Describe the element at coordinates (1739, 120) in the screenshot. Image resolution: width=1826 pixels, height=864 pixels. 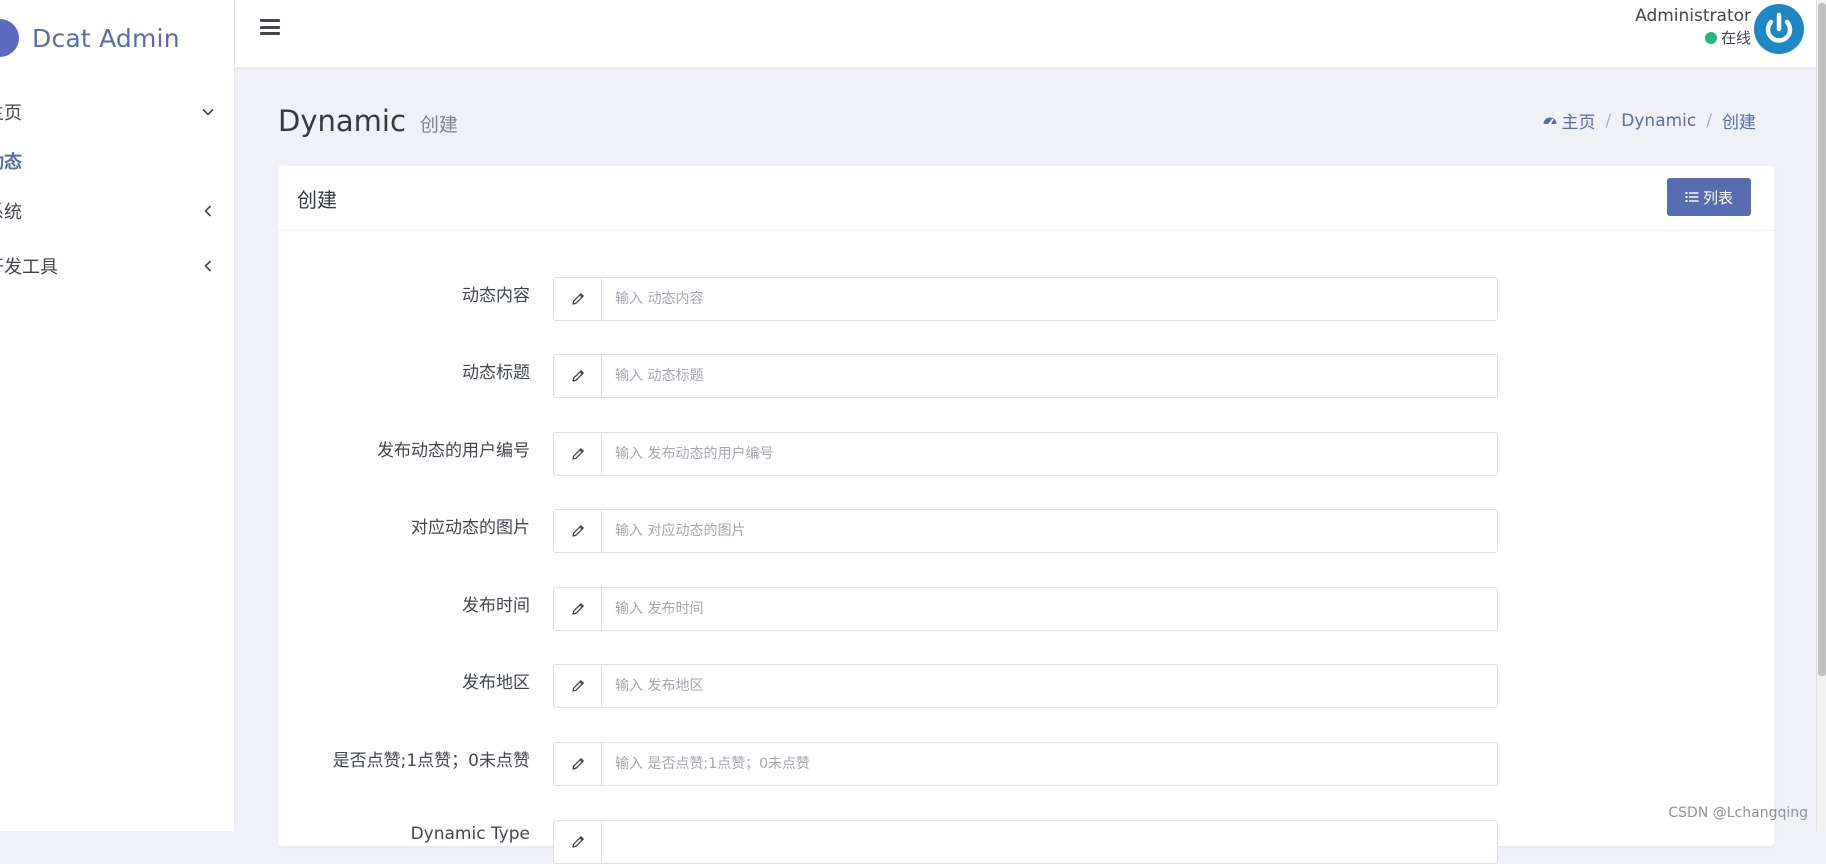
I see `breadcrumb-current: 创建` at that location.